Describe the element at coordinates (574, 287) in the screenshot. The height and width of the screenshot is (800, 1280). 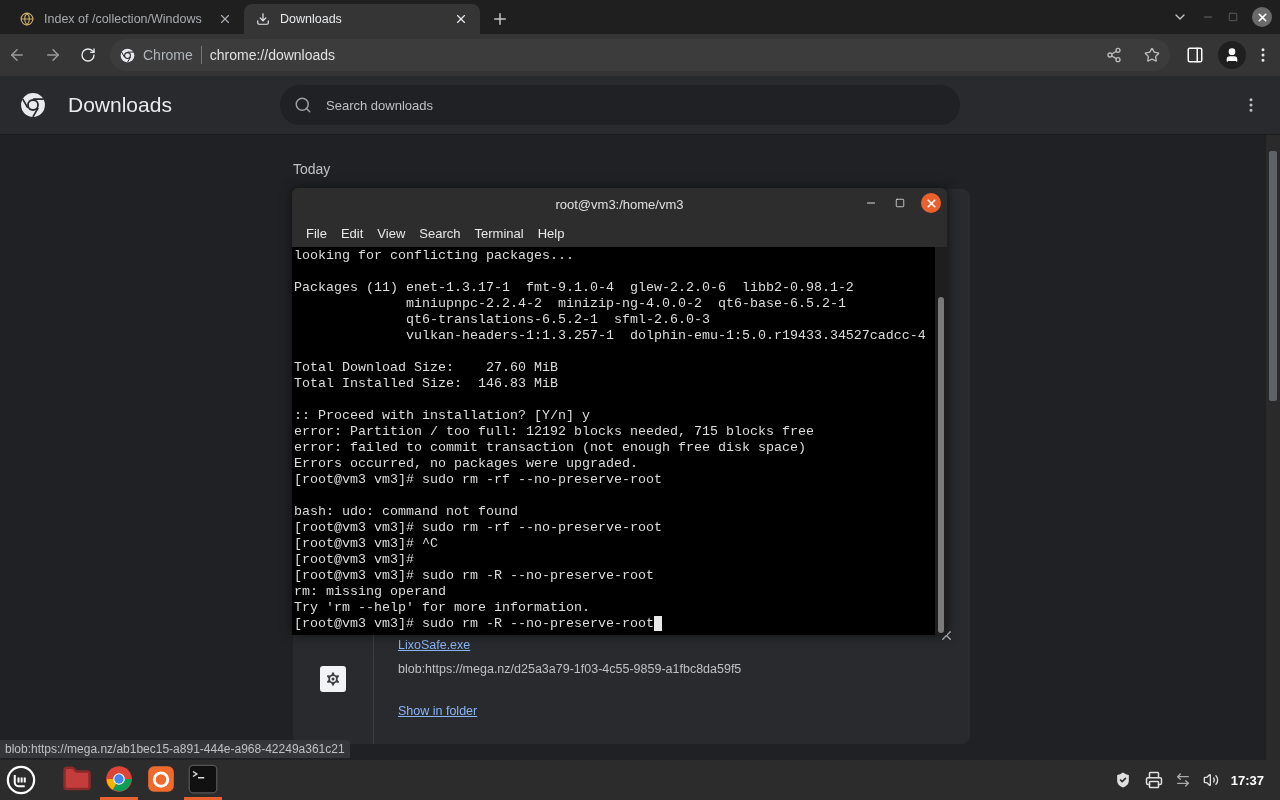
I see `terminal-line: Packages (11) enet-1.3.17-1 fmt-9.1.0-4 glew-2.2.0-6 libb2-0.98.1-2` at that location.